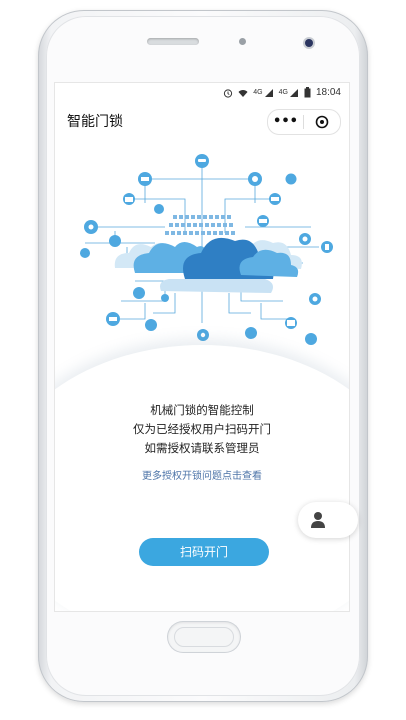 The image size is (406, 720). What do you see at coordinates (318, 520) in the screenshot?
I see `user-icon` at bounding box center [318, 520].